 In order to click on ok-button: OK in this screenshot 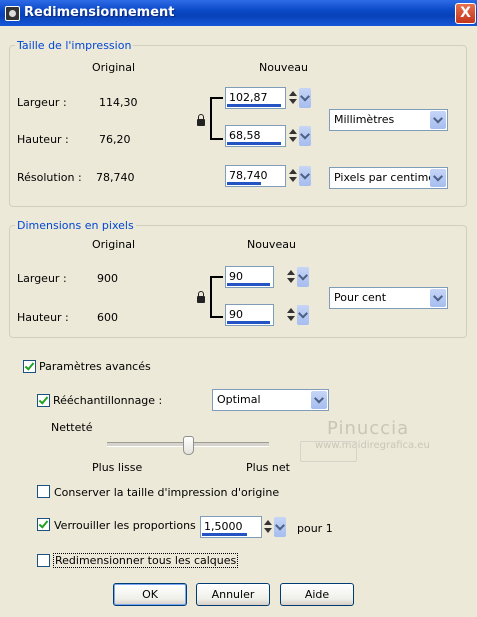, I will do `click(150, 594)`.